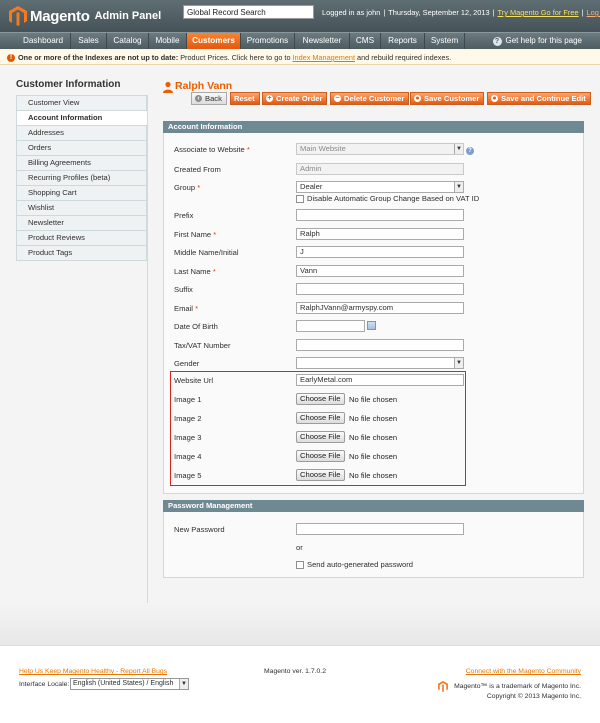 This screenshot has width=600, height=723. Describe the element at coordinates (196, 326) in the screenshot. I see `label-dob: Date Of Birth` at that location.